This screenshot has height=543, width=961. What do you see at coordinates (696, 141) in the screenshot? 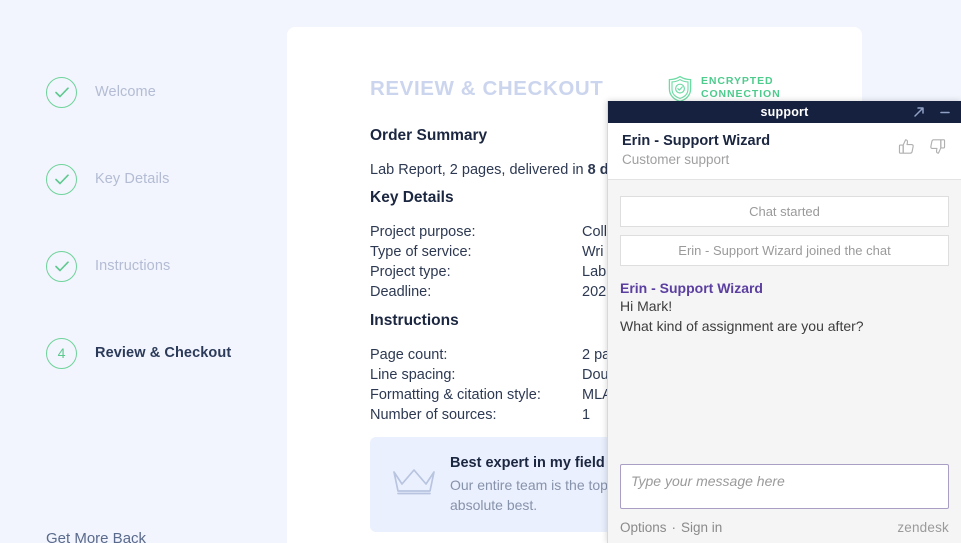
I see `agent-name: Erin - Support Wizard` at bounding box center [696, 141].